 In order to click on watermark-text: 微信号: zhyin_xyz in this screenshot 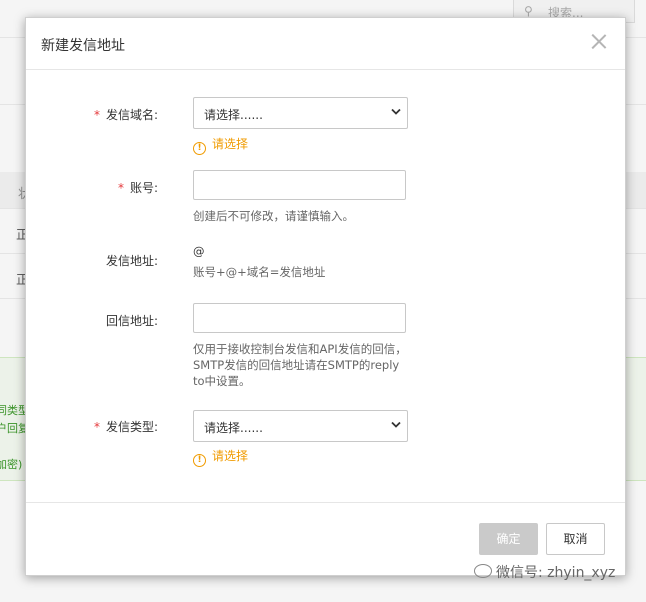, I will do `click(556, 573)`.